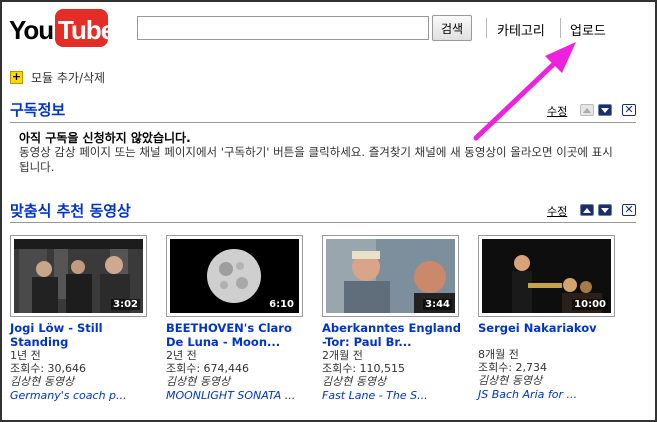 Image resolution: width=657 pixels, height=422 pixels. Describe the element at coordinates (181, 355) in the screenshot. I see `video-age: 2년 전` at that location.